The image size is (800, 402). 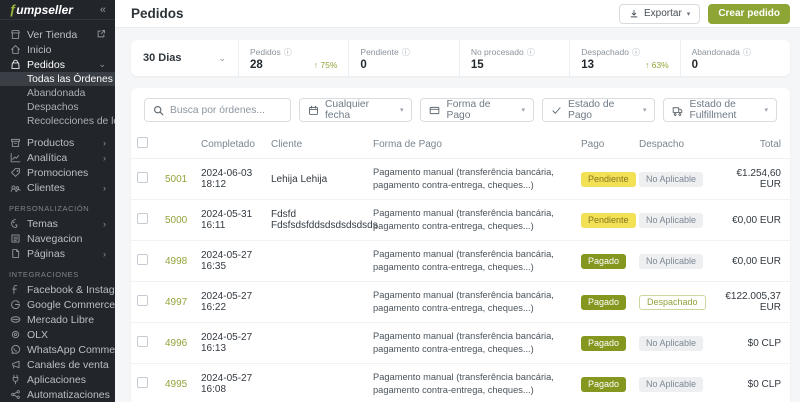 What do you see at coordinates (57, 34) in the screenshot?
I see `sidebar-item-ver-tienda: Ver Tienda` at bounding box center [57, 34].